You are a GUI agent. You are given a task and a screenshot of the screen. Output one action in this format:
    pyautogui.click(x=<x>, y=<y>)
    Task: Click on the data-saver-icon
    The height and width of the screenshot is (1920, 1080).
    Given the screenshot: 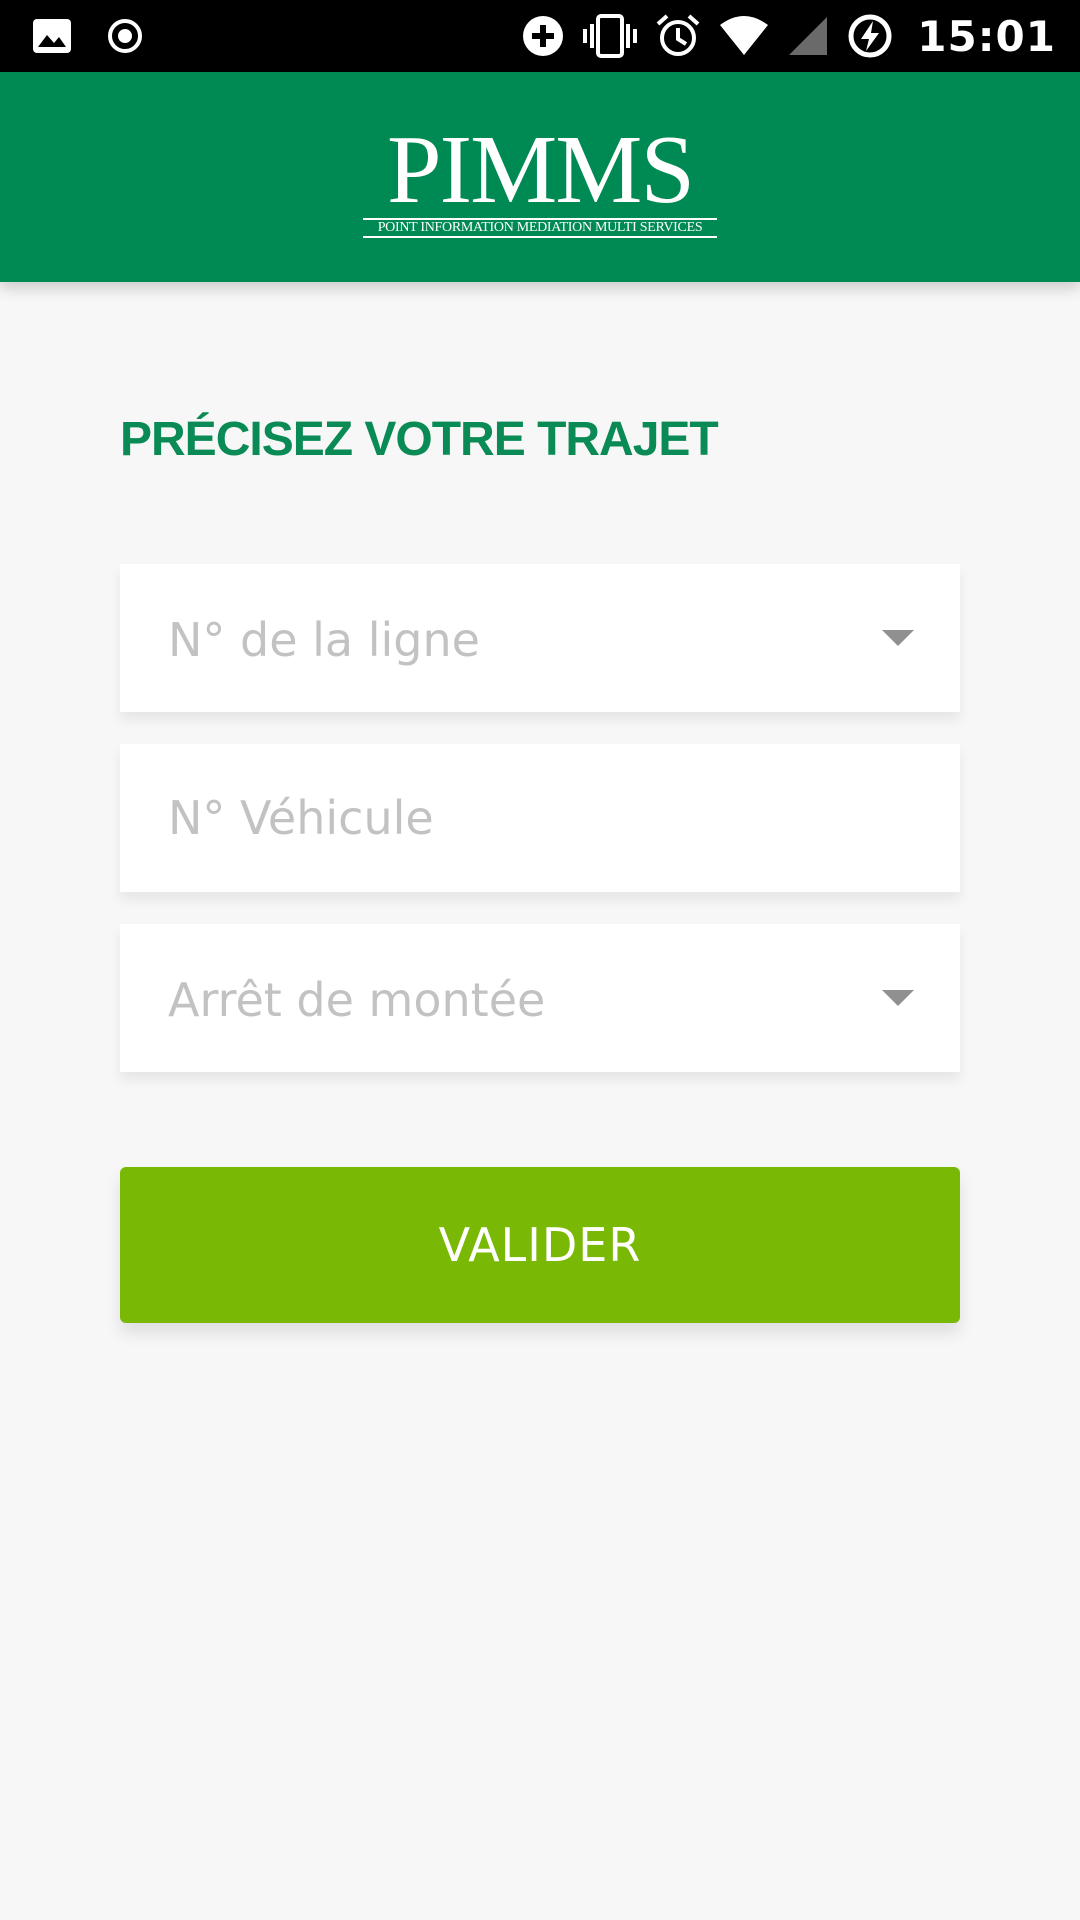 What is the action you would take?
    pyautogui.click(x=543, y=36)
    